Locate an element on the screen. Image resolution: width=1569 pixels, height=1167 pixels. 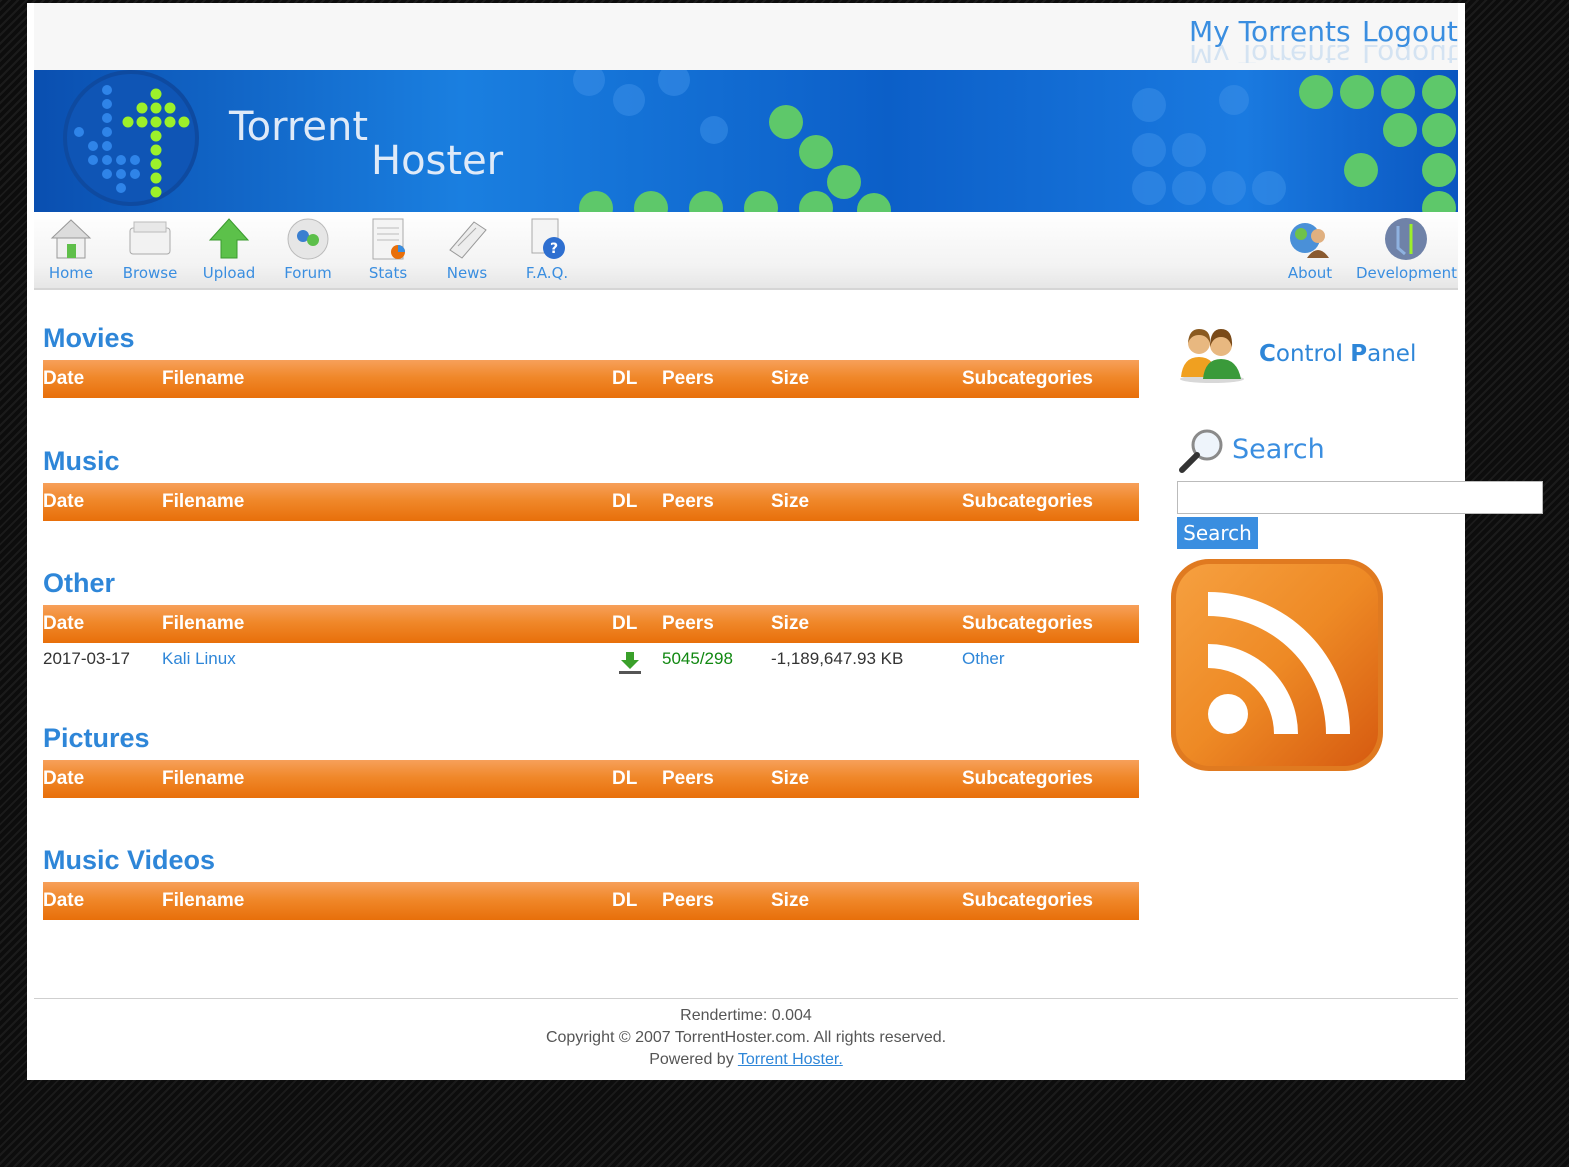
logo-text-hoster: Hoster is located at coordinates (437, 161).